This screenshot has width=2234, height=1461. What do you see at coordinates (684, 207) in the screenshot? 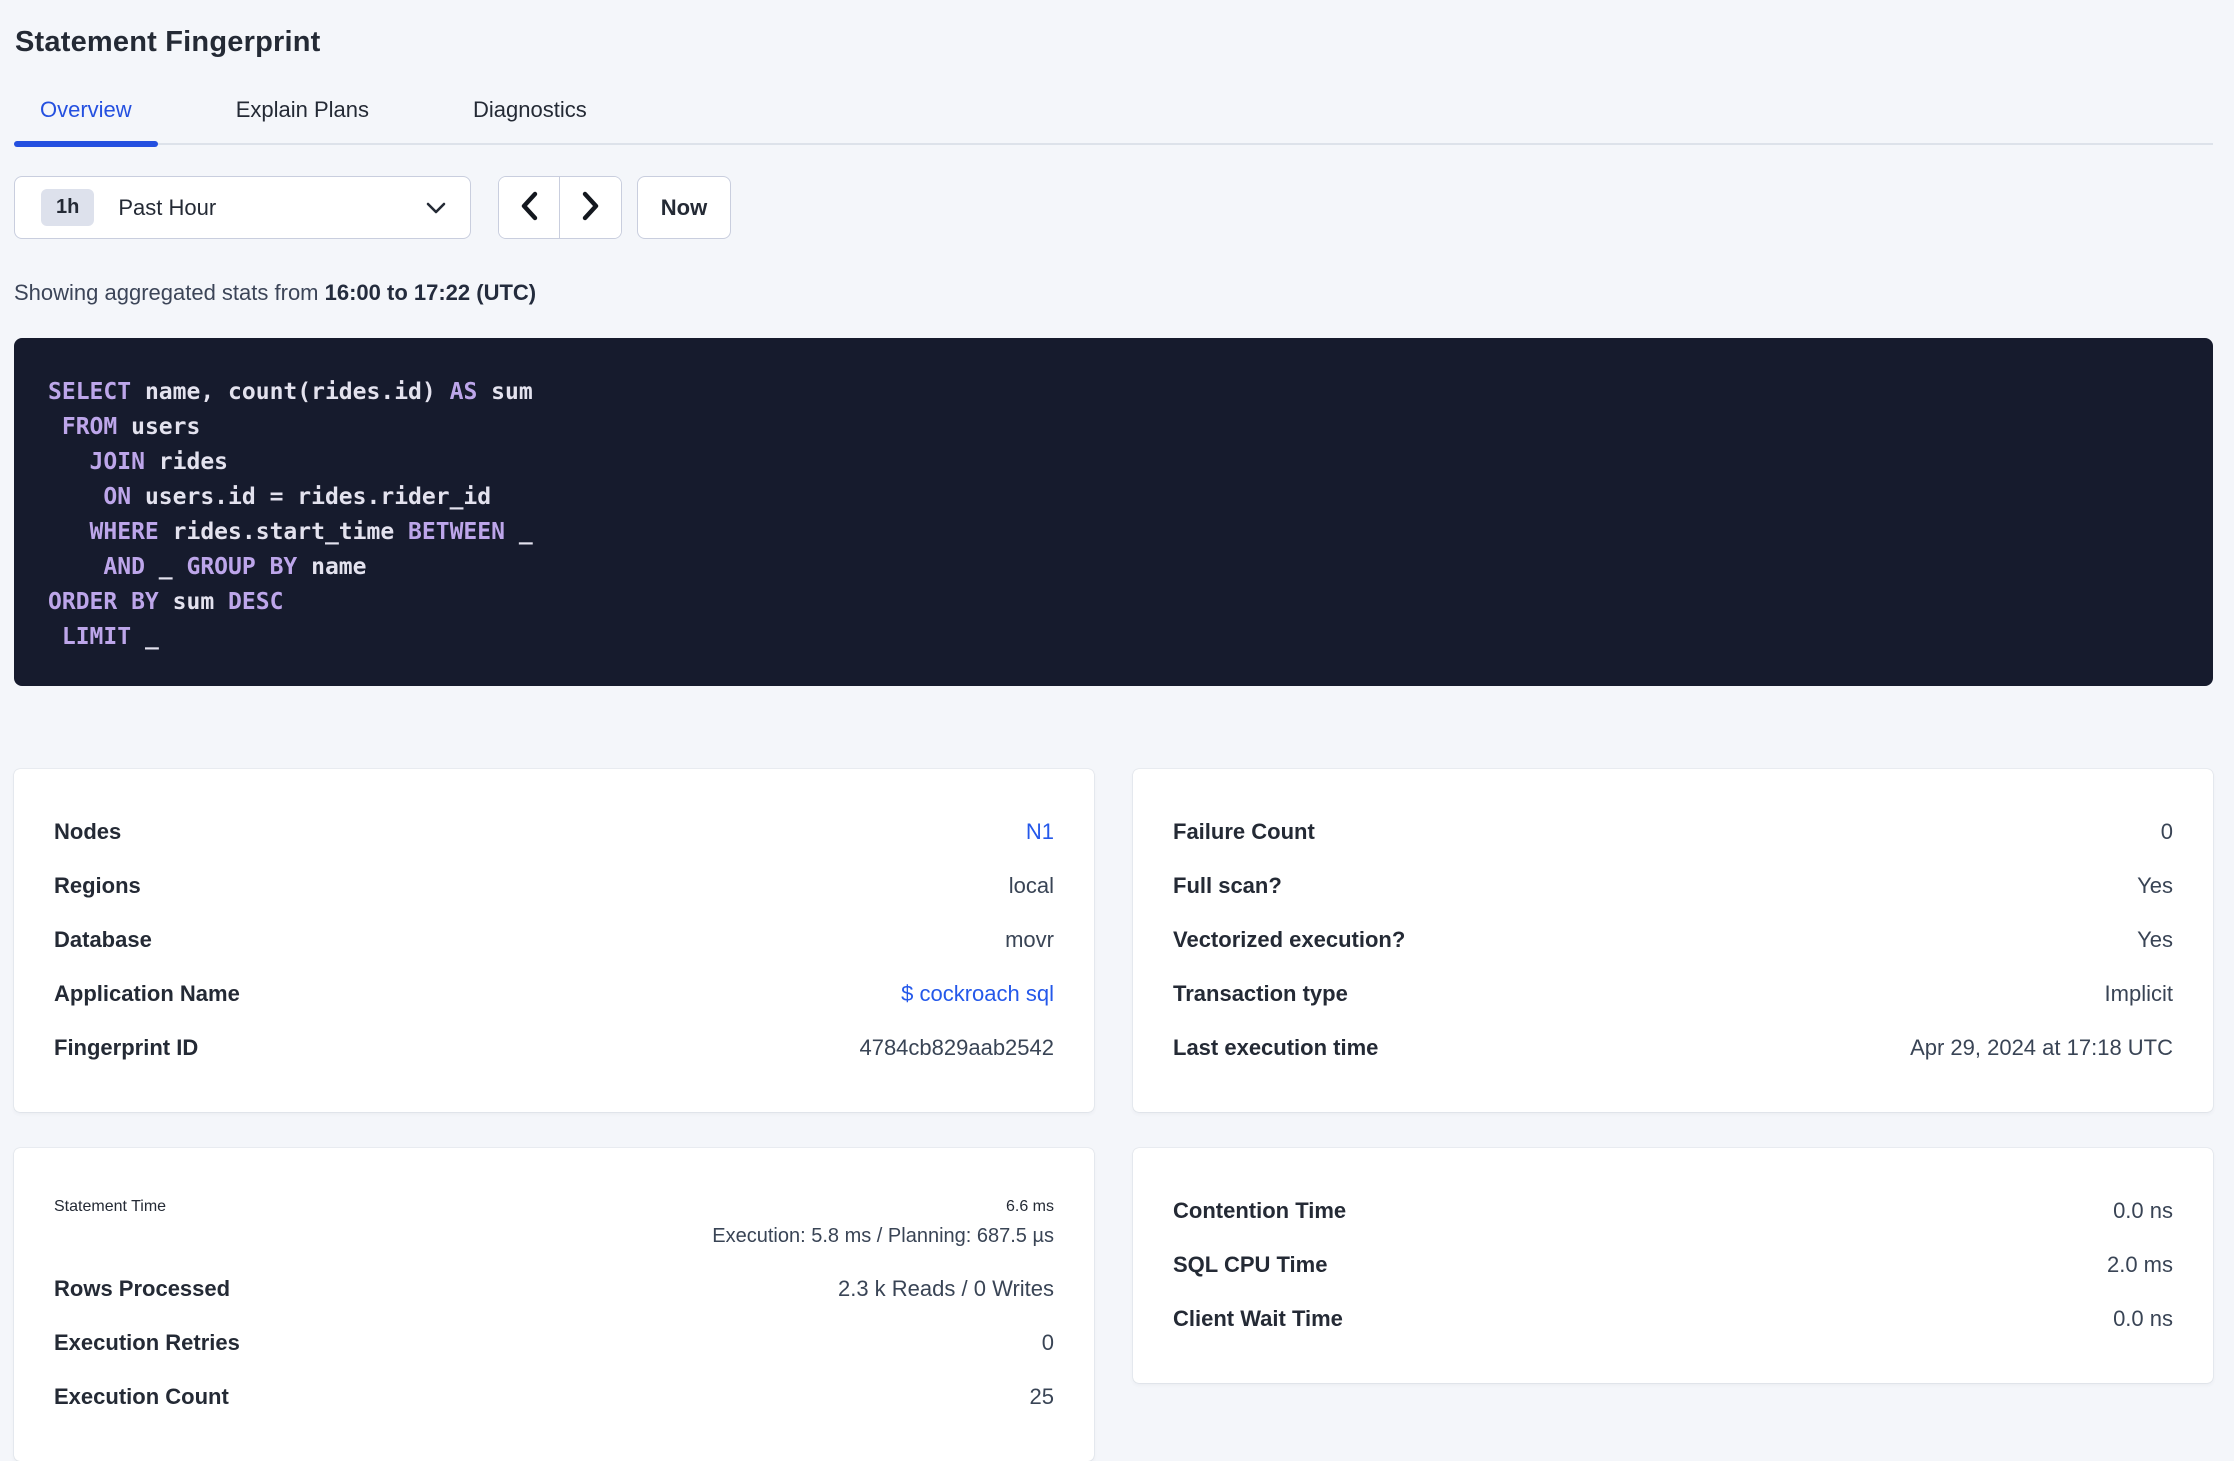
I see `now-button: Now` at bounding box center [684, 207].